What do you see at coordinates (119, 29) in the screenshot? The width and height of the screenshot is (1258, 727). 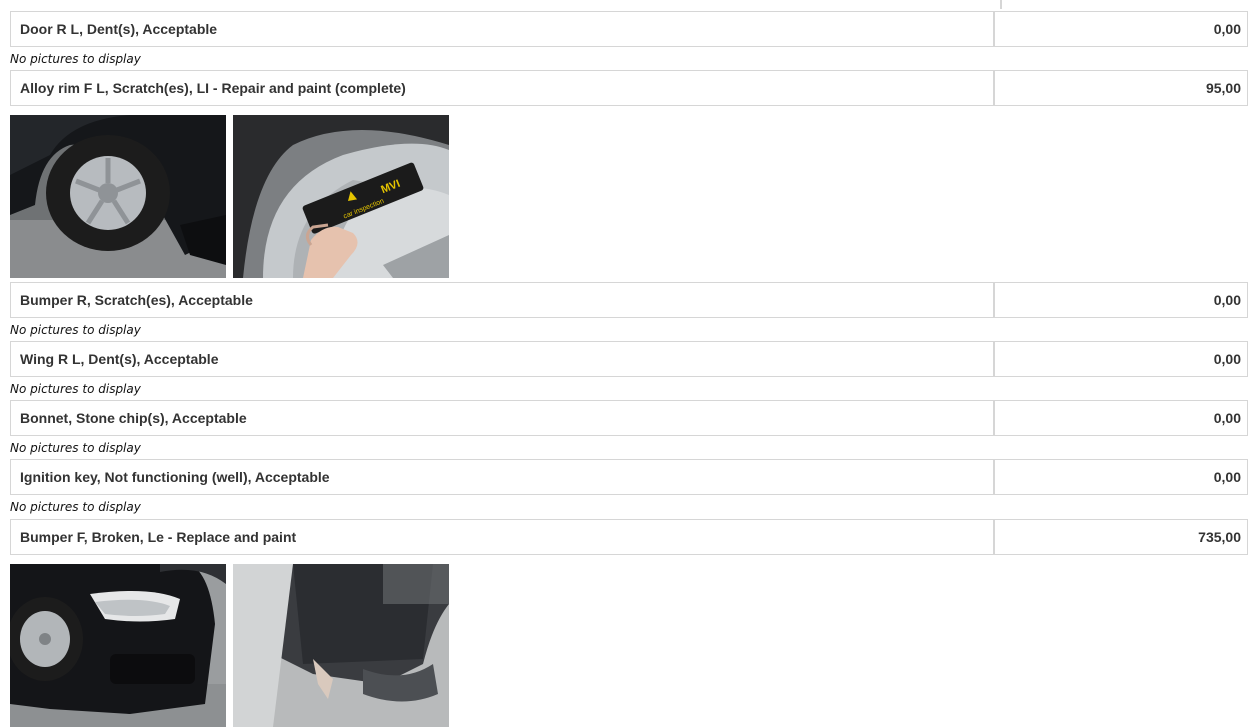 I see `damage-description: Door R L, Dent(s), Acceptable` at bounding box center [119, 29].